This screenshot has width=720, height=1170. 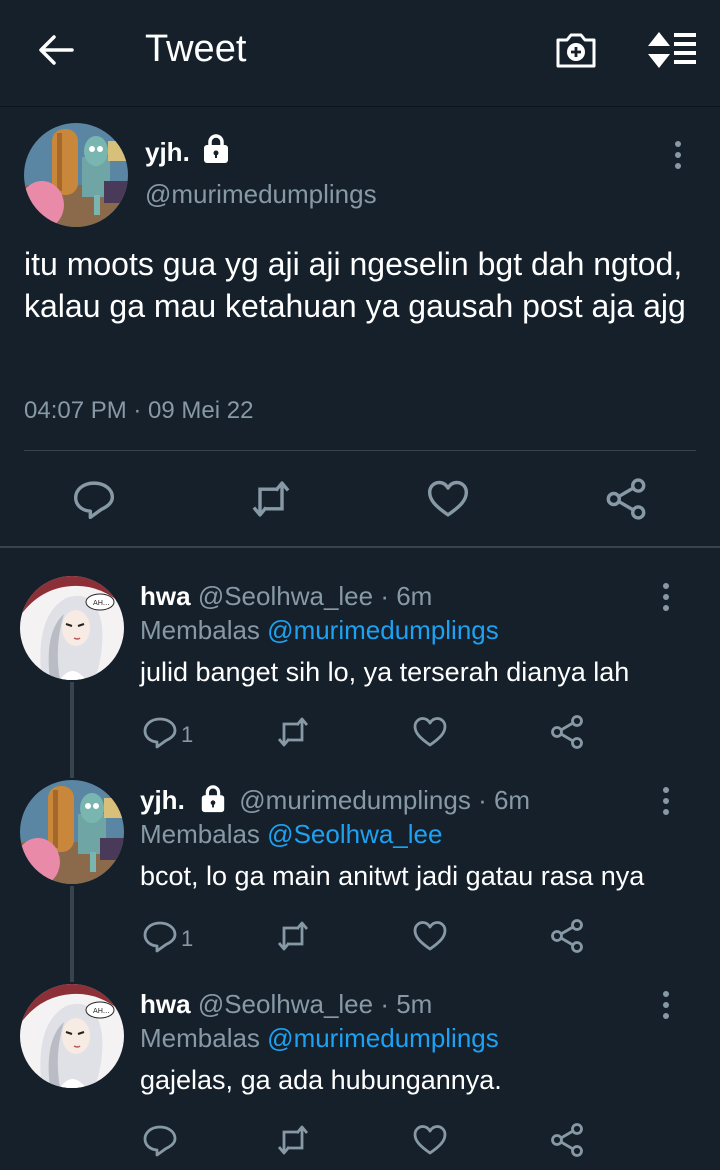 What do you see at coordinates (576, 50) in the screenshot?
I see `camera-add-icon` at bounding box center [576, 50].